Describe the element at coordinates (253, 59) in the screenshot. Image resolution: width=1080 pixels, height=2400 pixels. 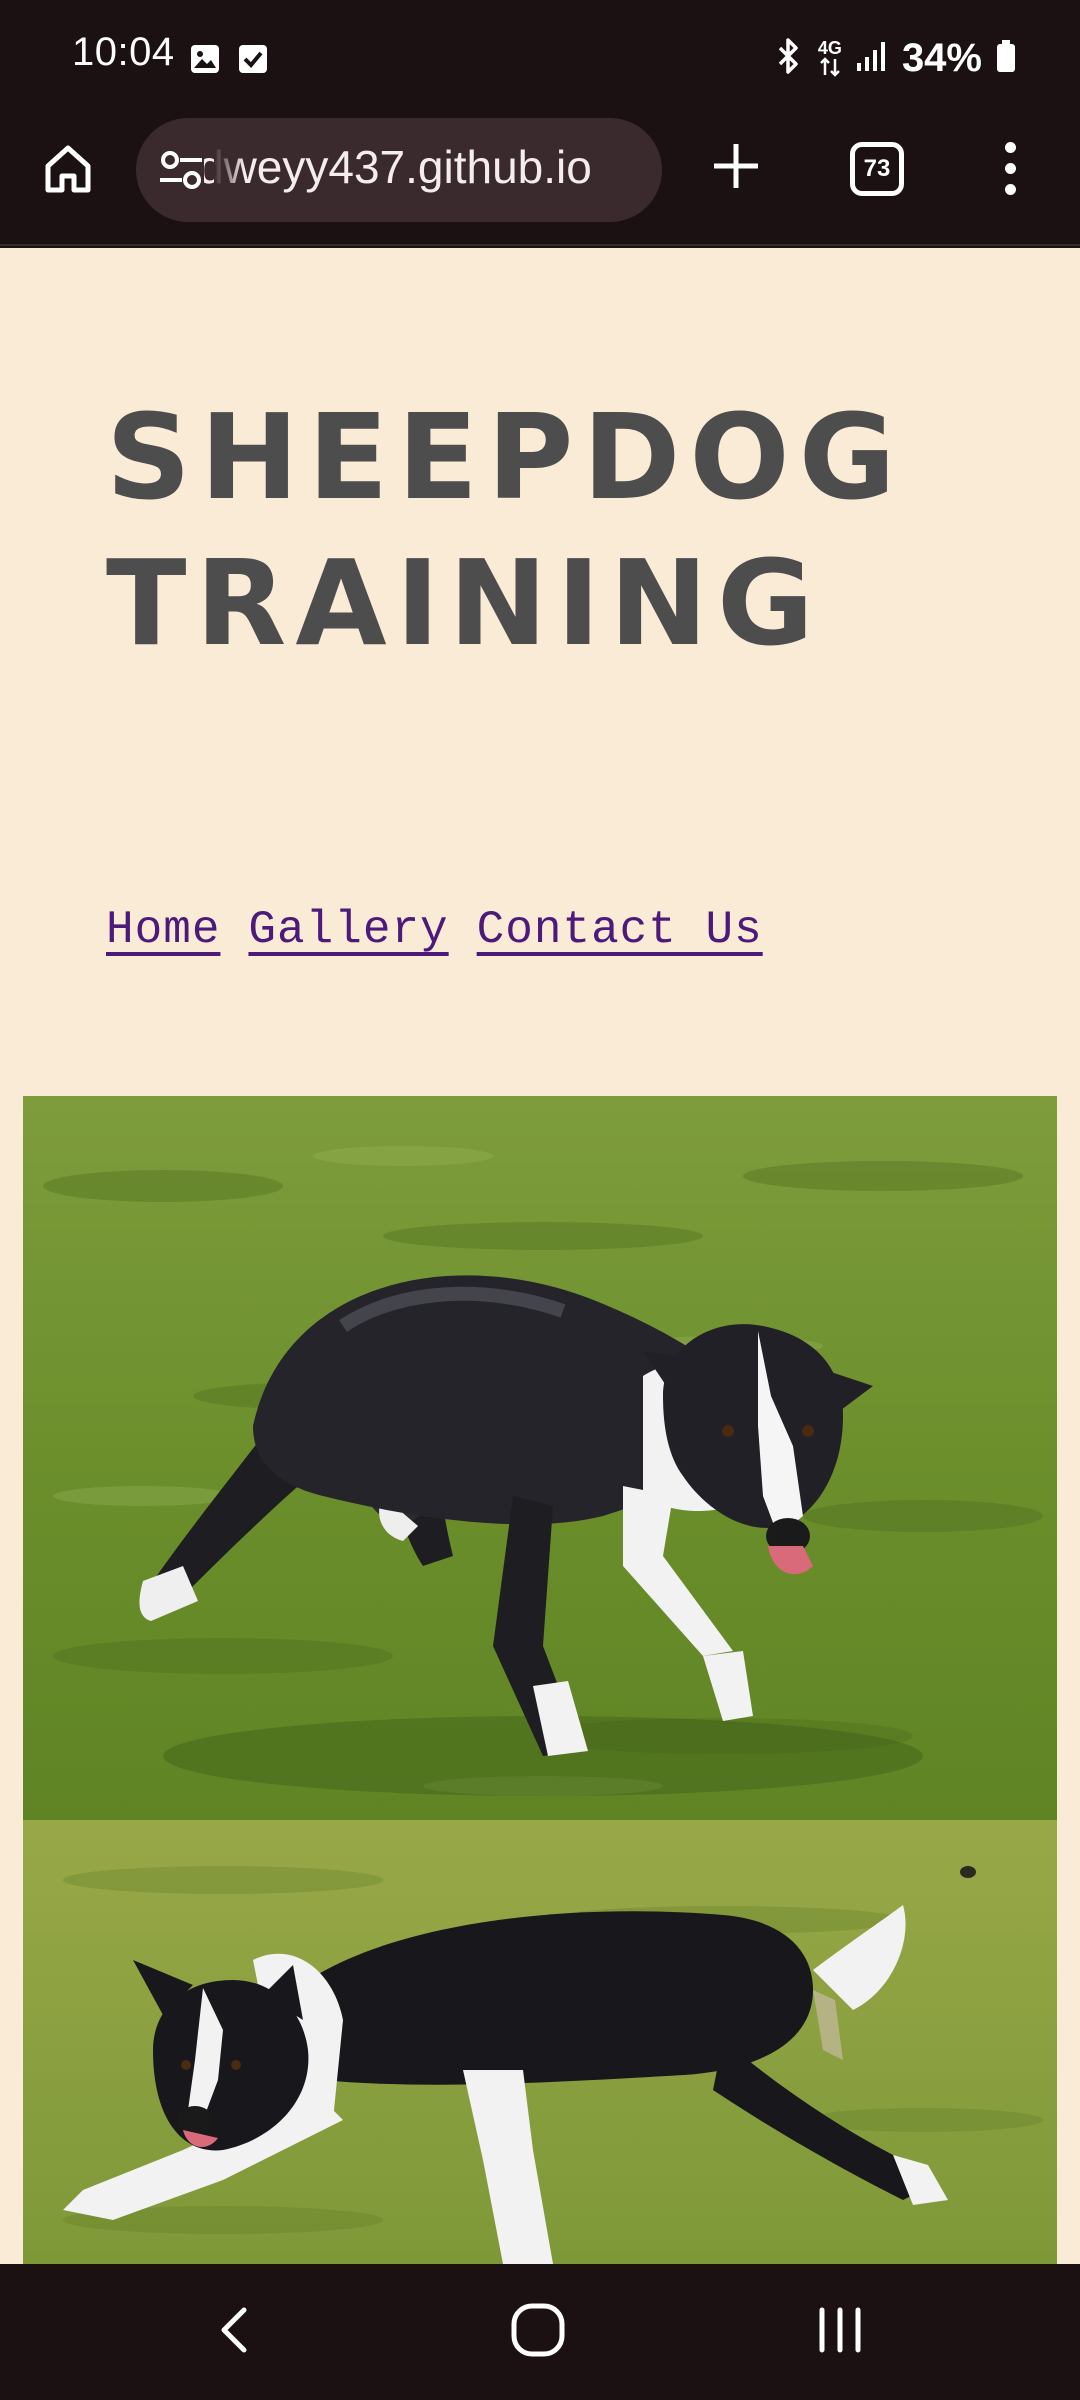
I see `checkbox-icon` at that location.